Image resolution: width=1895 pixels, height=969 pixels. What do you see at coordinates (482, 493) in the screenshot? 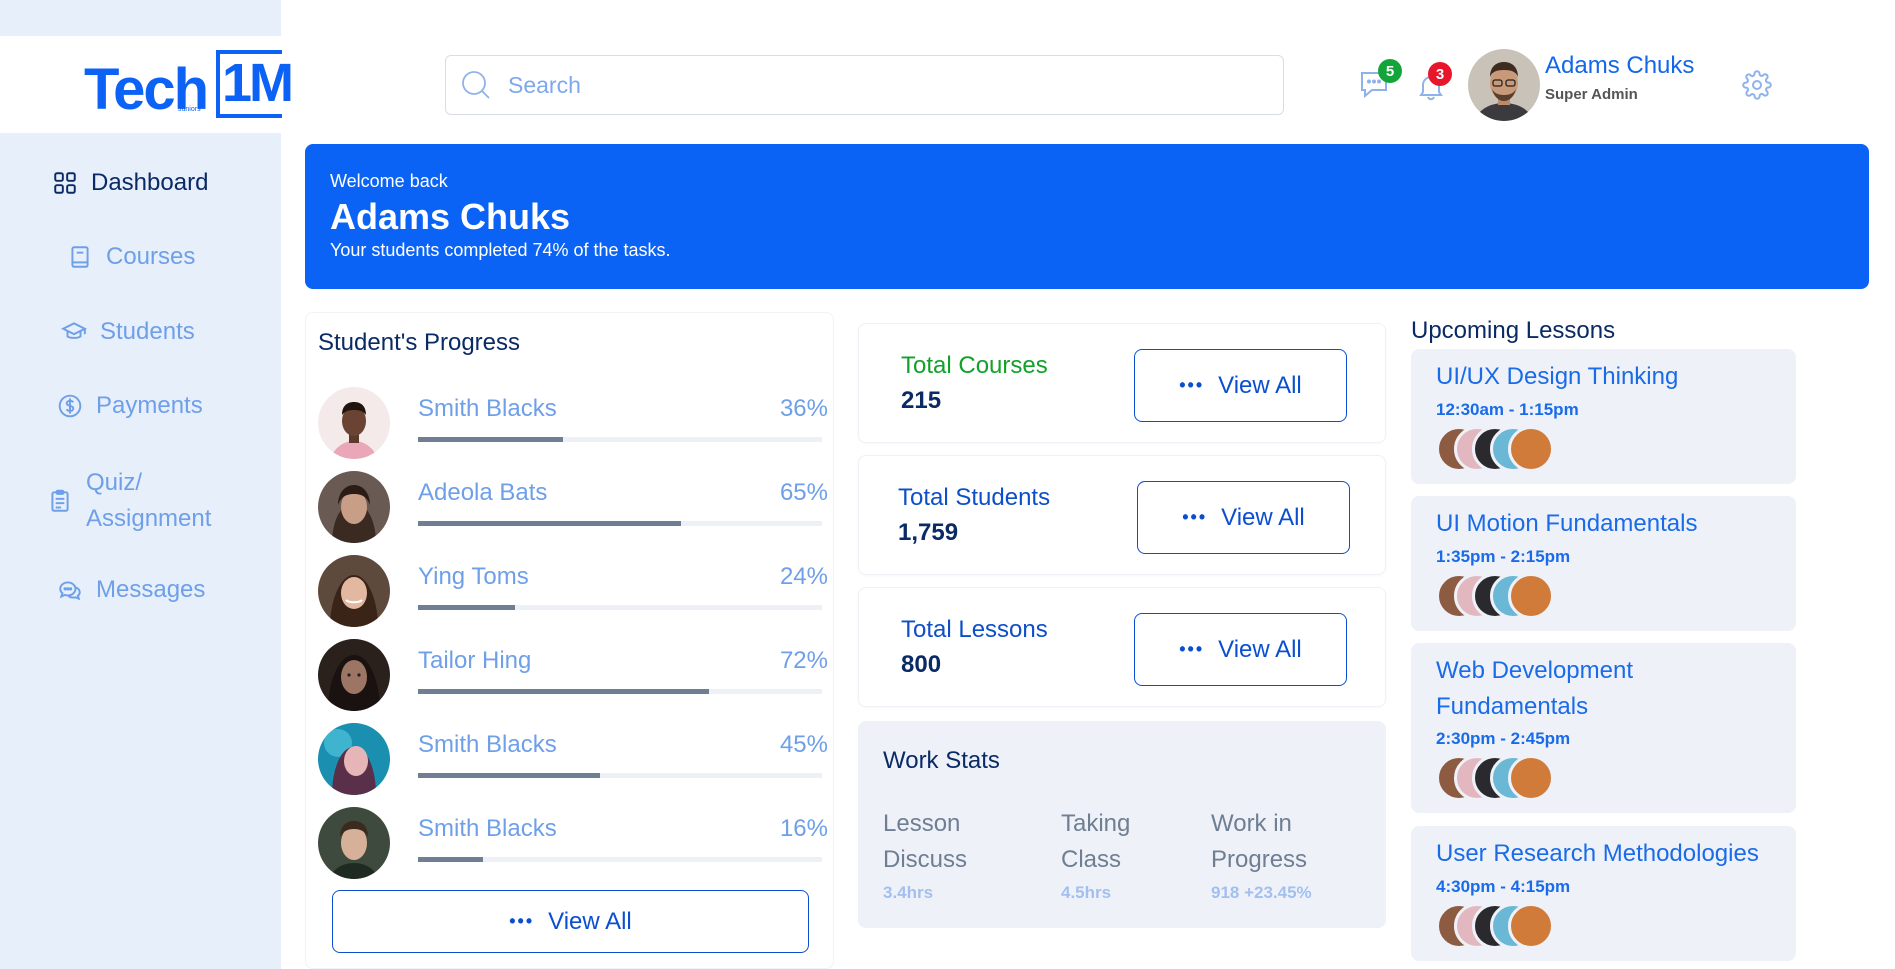
I see `student-name: Adeola Bats` at bounding box center [482, 493].